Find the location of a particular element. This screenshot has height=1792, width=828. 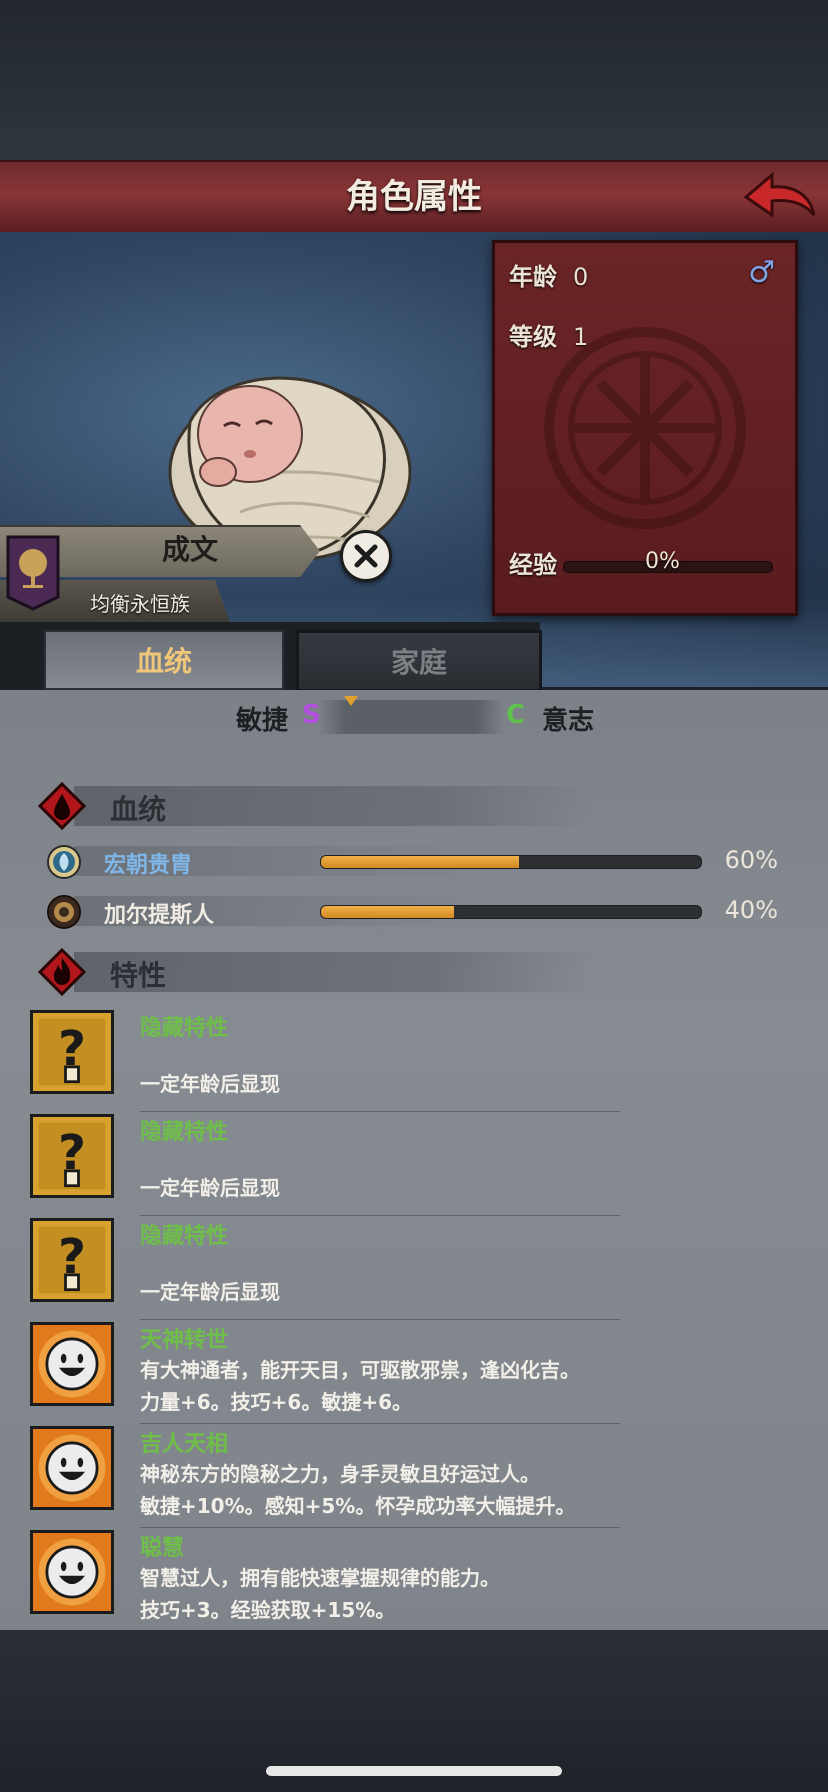

trait-item: 聪慧 智慧过人，拥有能快速掌握规律的能力。 技巧+3。经验获取+15%。 is located at coordinates (335, 1578).